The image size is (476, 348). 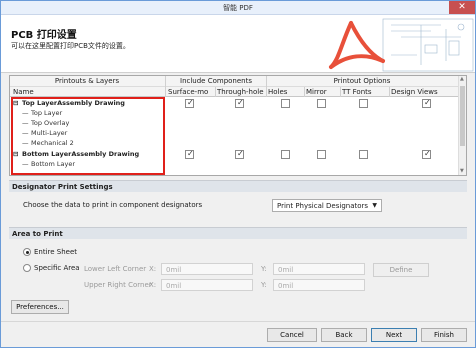 What do you see at coordinates (115, 269) in the screenshot?
I see `lower-left-corner-label: Lower Left Corner` at bounding box center [115, 269].